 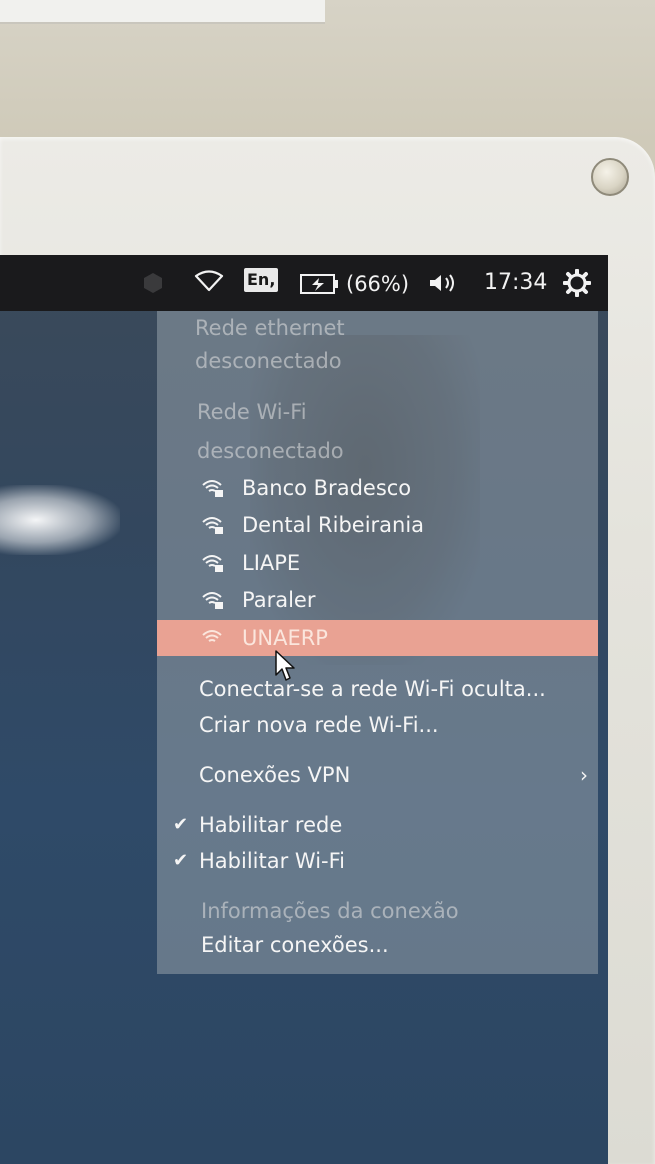 I want to click on chevron-right-icon: ›, so click(x=584, y=775).